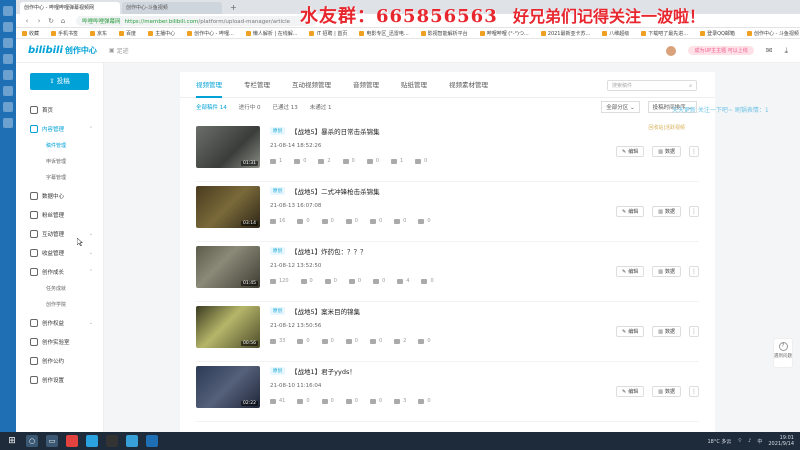  What do you see at coordinates (59, 178) in the screenshot?
I see `sidebar-item-subtitles: 字幕管理` at bounding box center [59, 178].